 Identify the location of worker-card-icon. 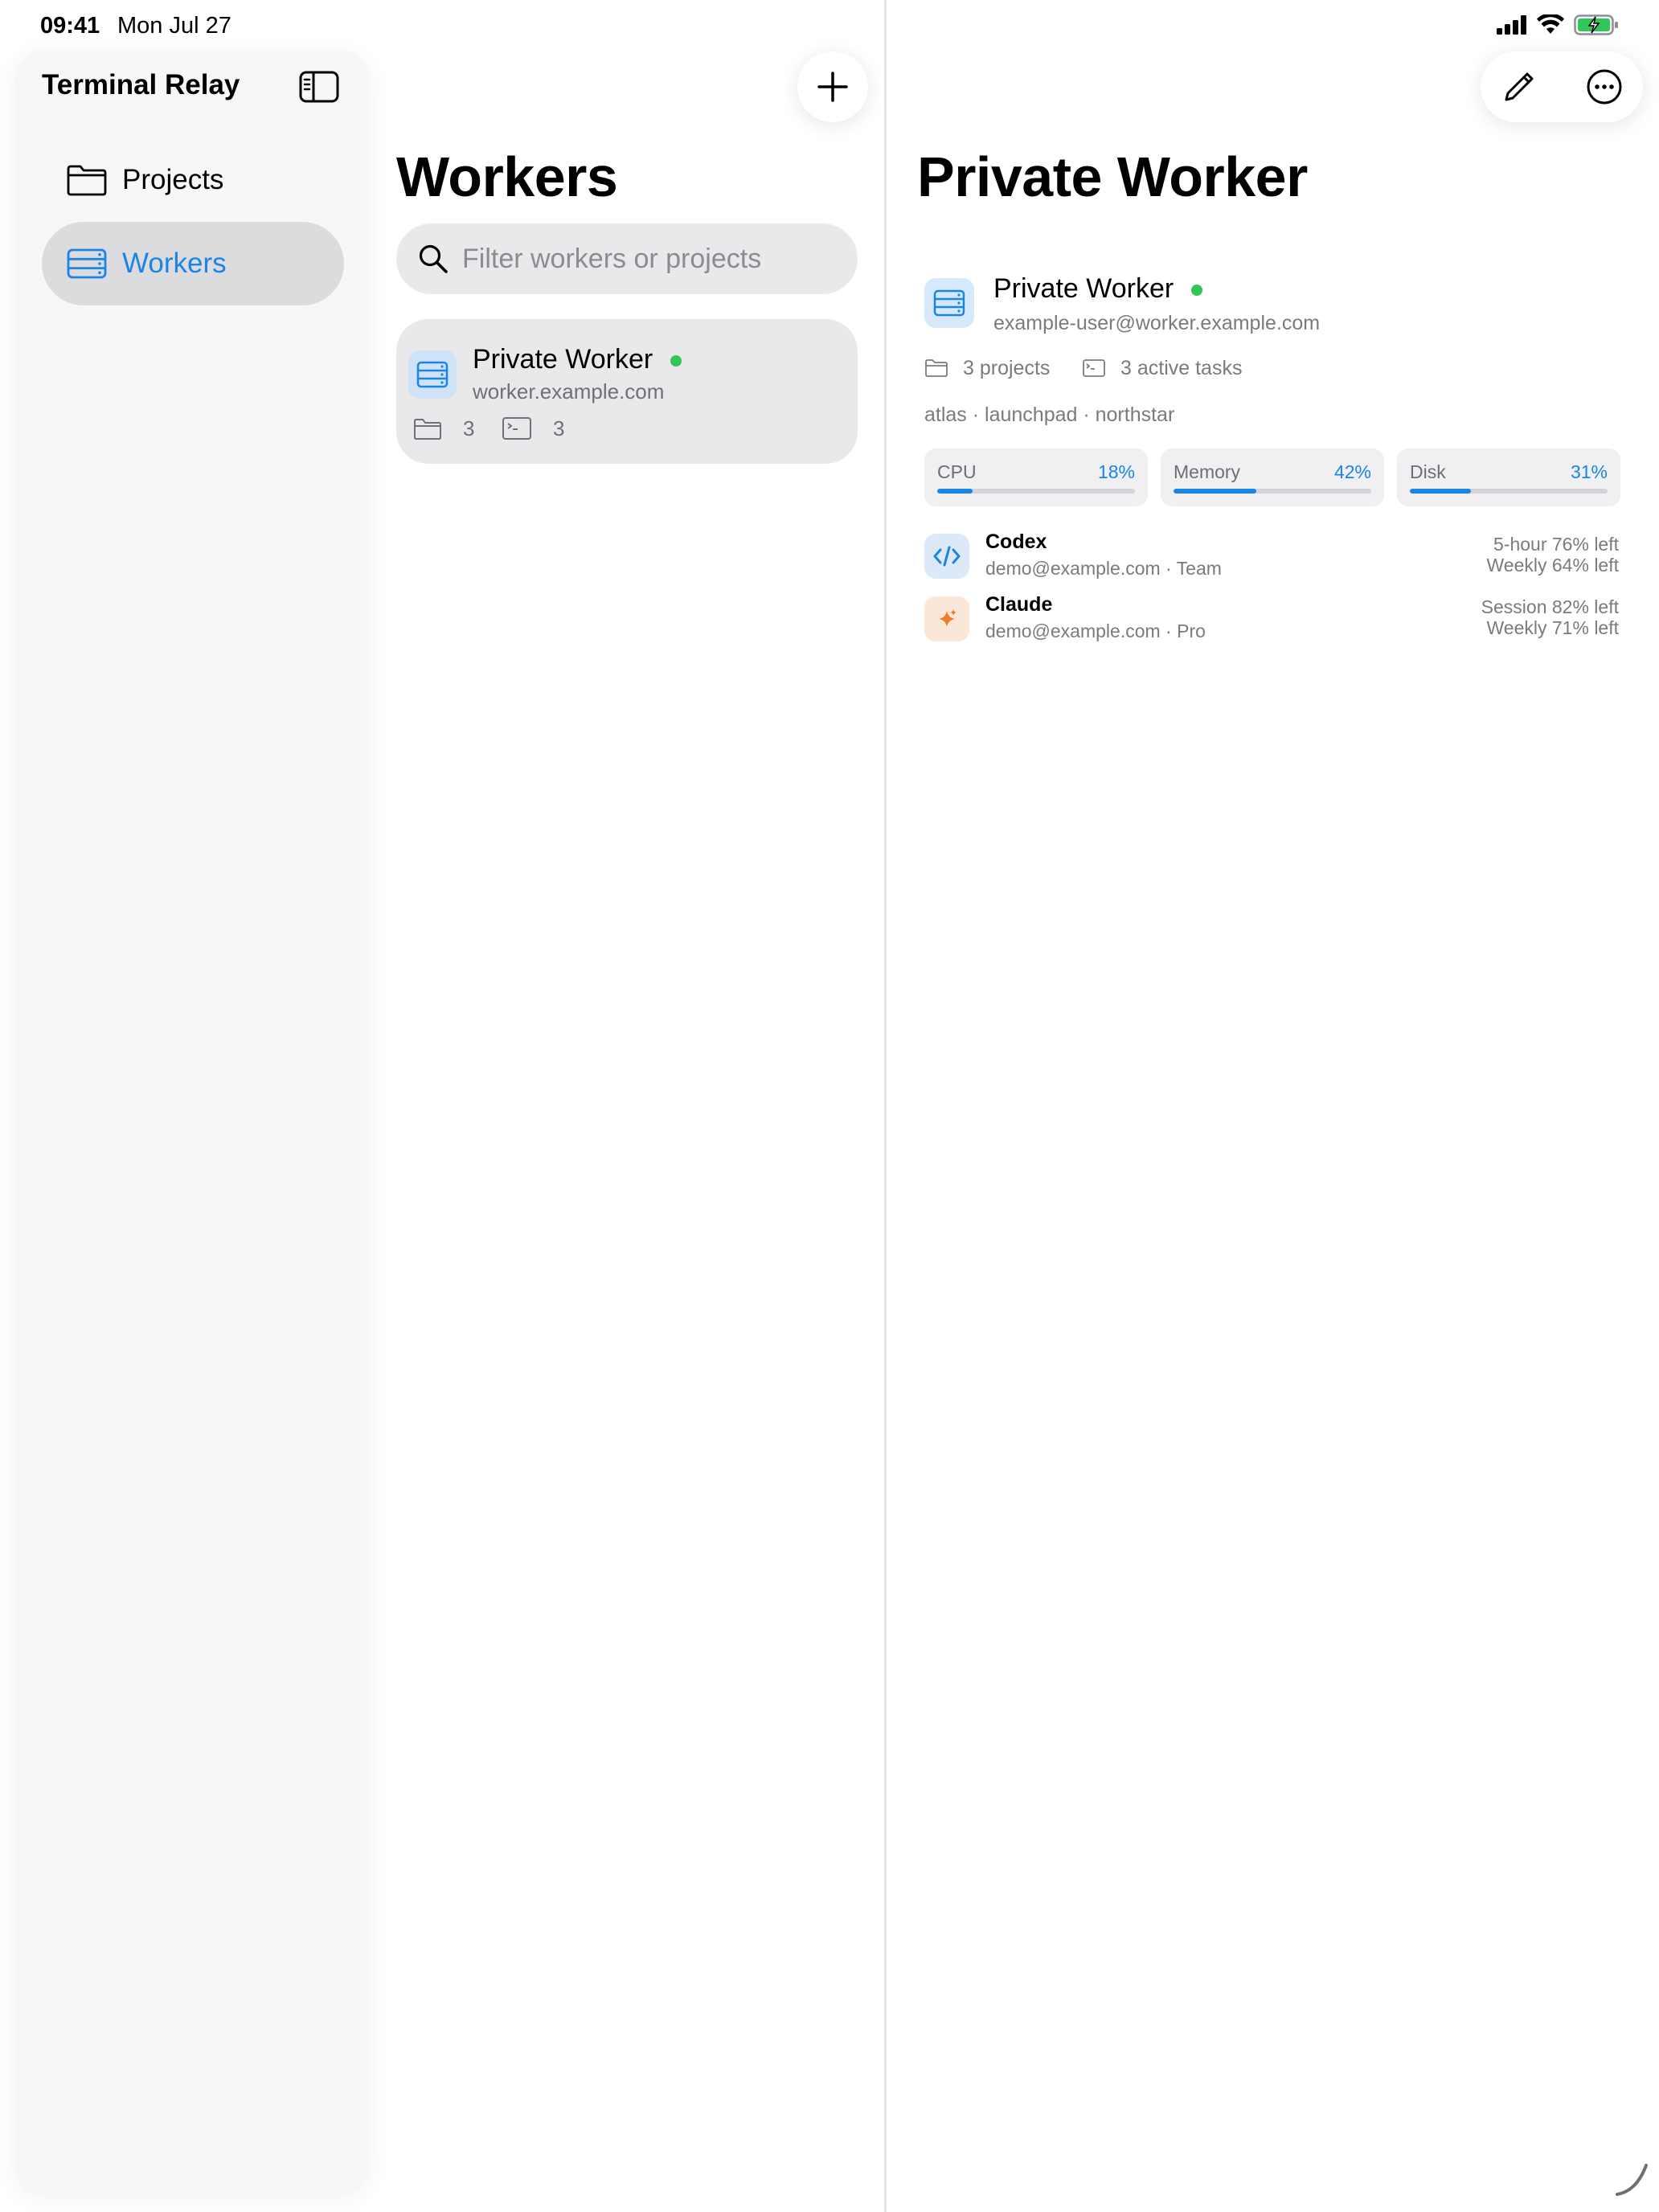
(432, 374).